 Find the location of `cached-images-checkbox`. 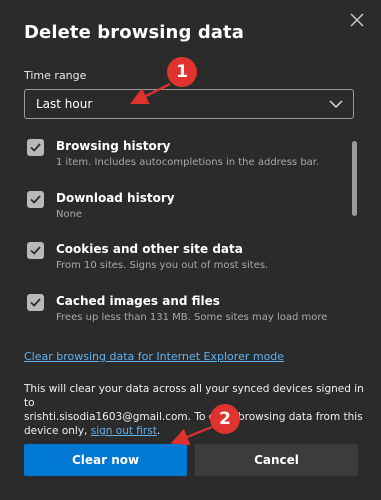

cached-images-checkbox is located at coordinates (35, 302).